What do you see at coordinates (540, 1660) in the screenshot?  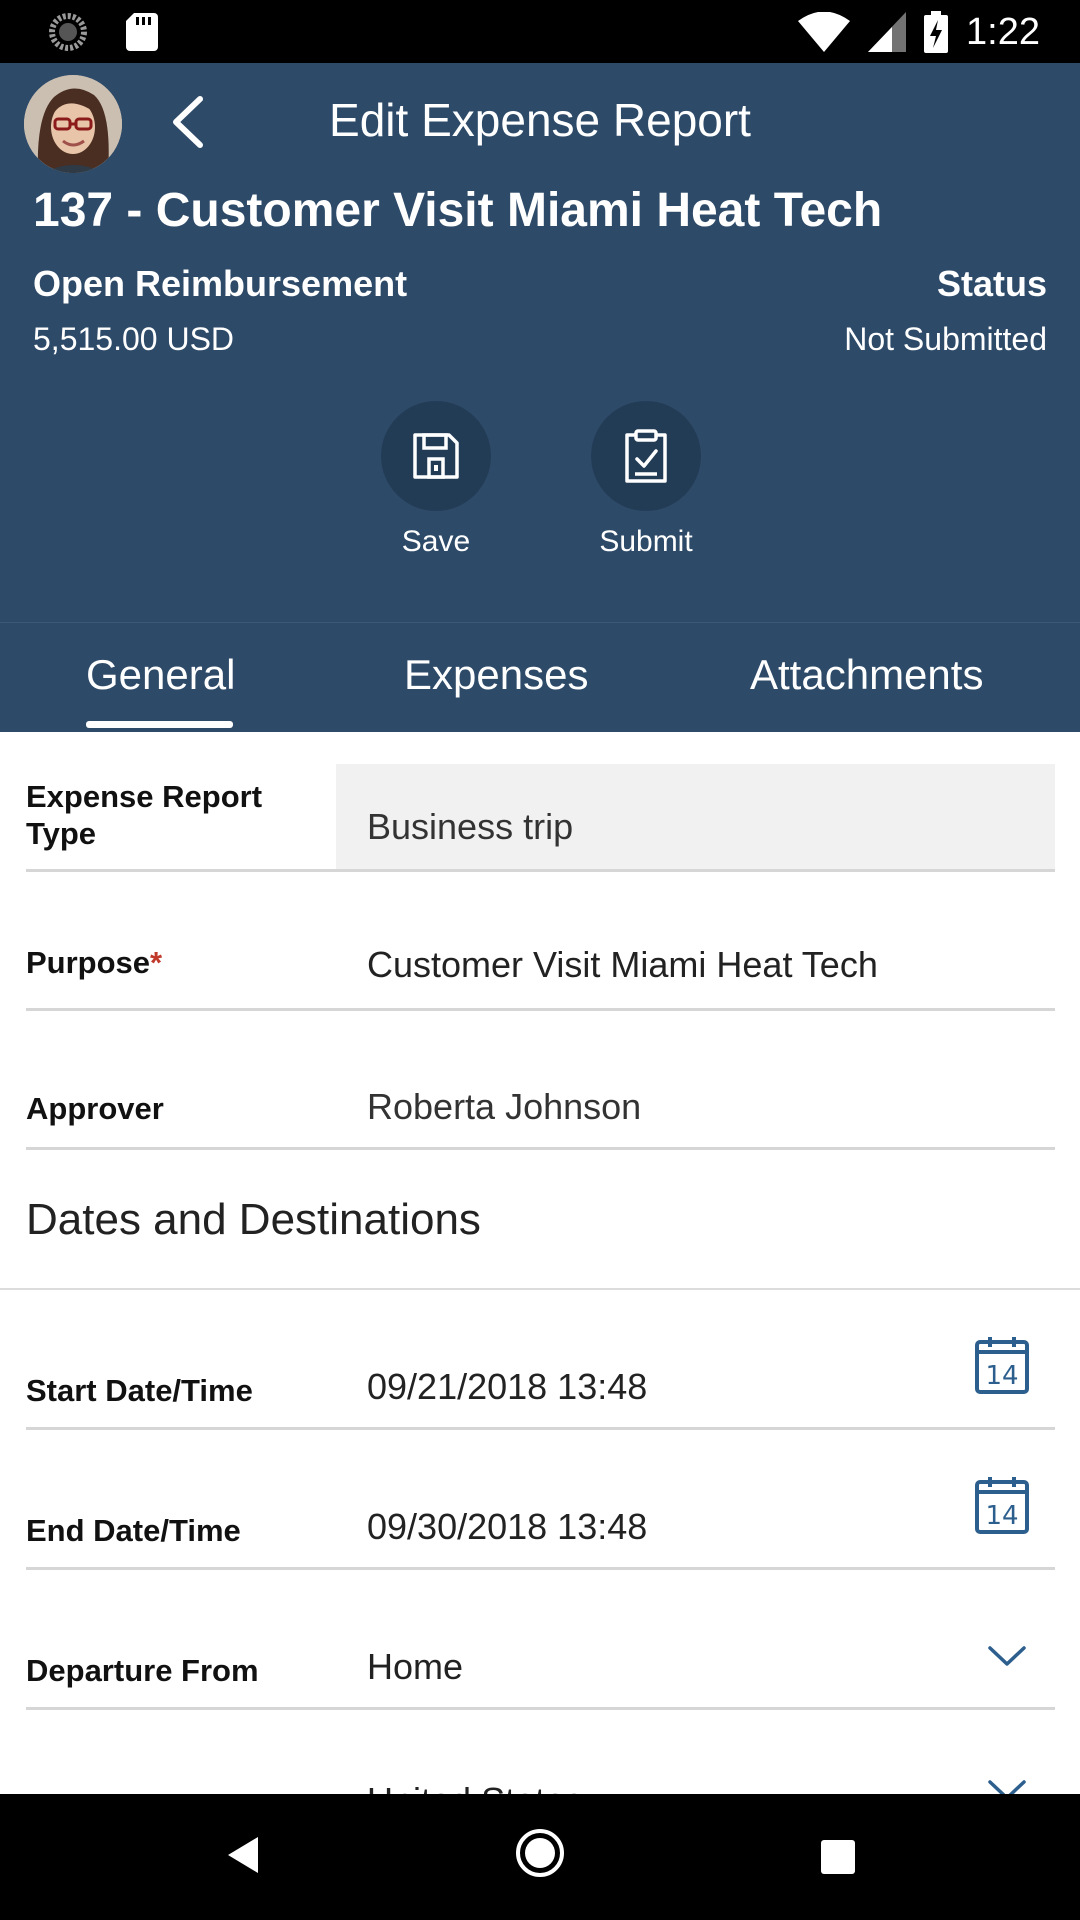 I see `departure-row: Departure From Home` at bounding box center [540, 1660].